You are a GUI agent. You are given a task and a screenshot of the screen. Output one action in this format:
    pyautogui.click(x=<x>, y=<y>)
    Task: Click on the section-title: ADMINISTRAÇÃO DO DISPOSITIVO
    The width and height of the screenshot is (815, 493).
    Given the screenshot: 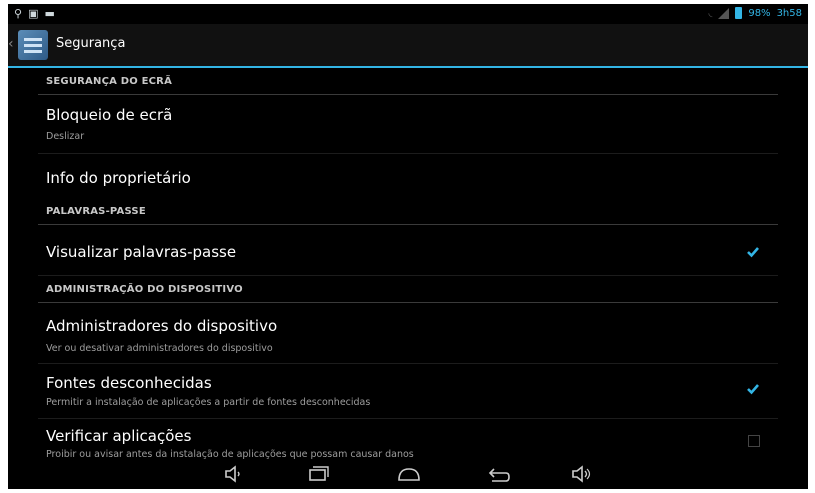 What is the action you would take?
    pyautogui.click(x=144, y=289)
    